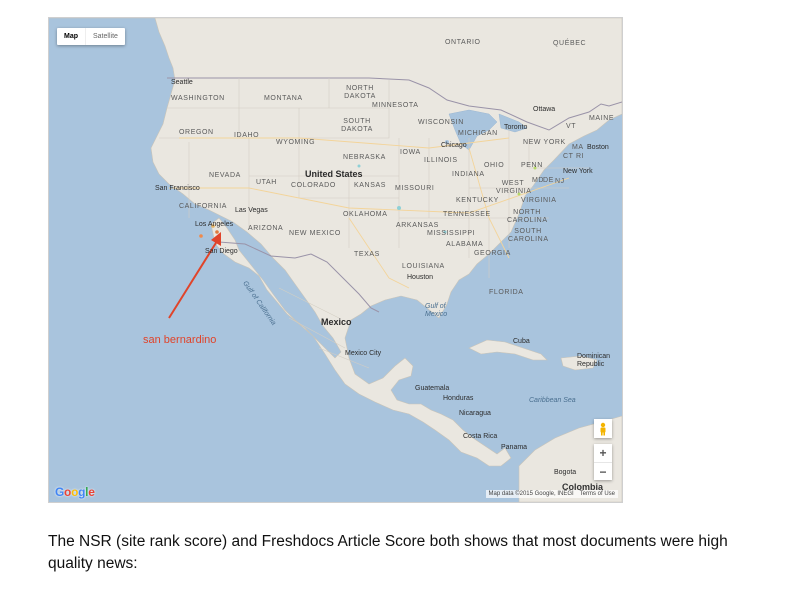 Image resolution: width=790 pixels, height=608 pixels. What do you see at coordinates (336, 322) in the screenshot?
I see `label-mexico: Mexico` at bounding box center [336, 322].